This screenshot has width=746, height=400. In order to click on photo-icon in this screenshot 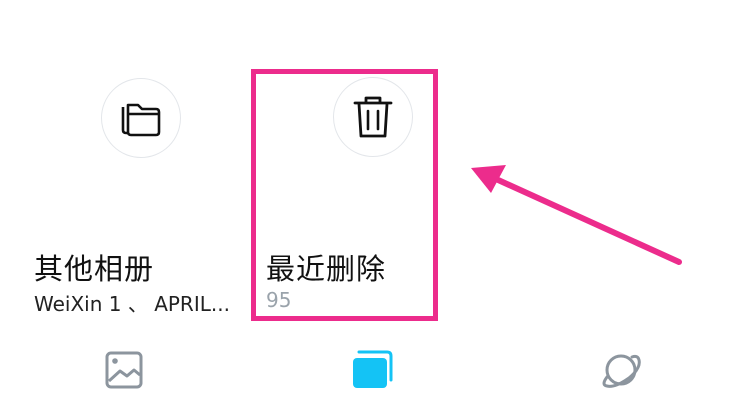, I will do `click(124, 370)`.